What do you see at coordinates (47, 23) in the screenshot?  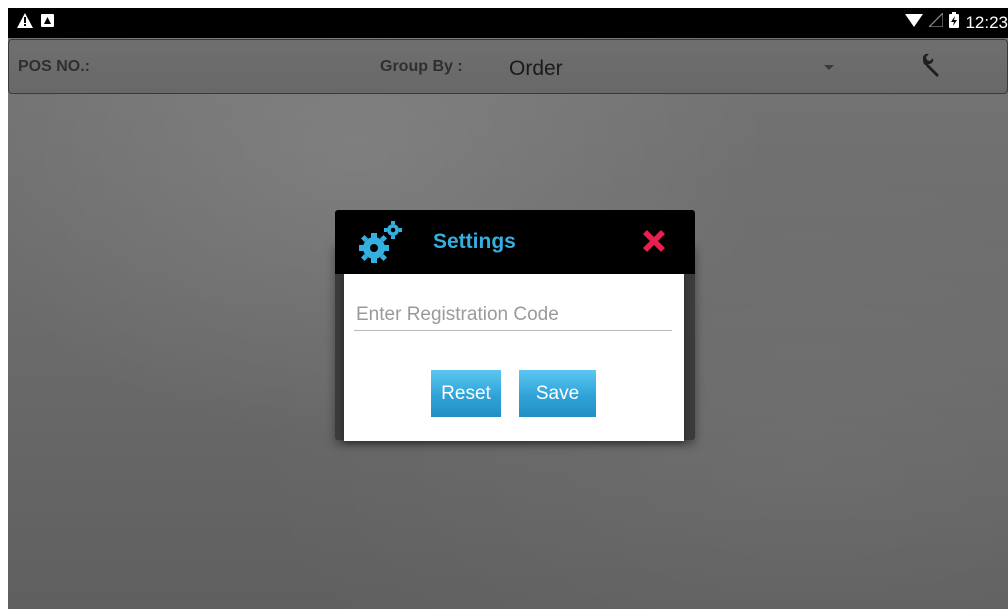 I see `notification-icon` at bounding box center [47, 23].